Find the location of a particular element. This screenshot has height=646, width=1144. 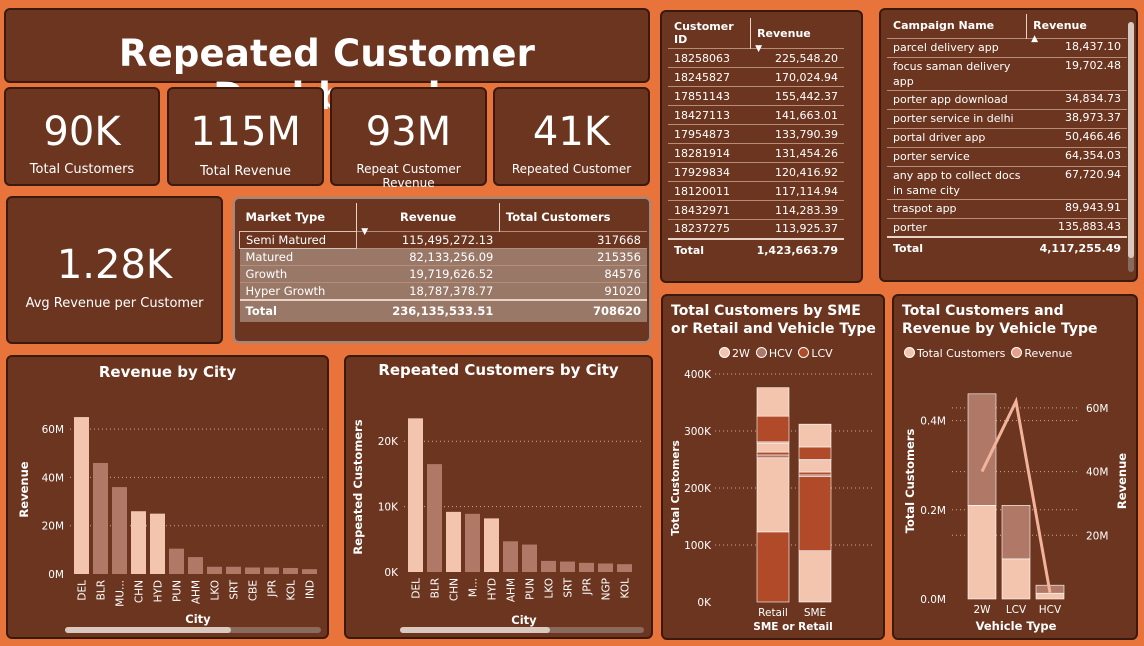

table-row: 18120011 117,114.94 is located at coordinates (756, 191).